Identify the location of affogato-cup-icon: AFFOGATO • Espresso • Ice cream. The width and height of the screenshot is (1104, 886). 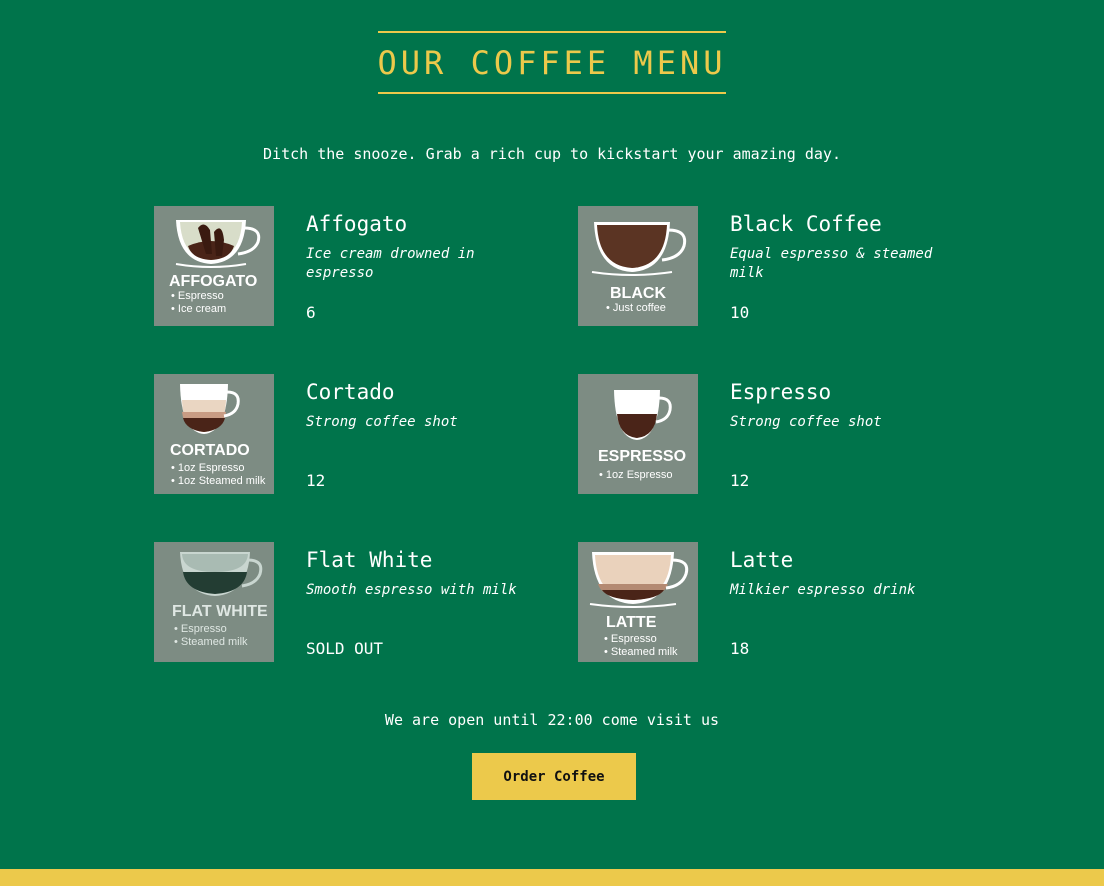
(215, 267).